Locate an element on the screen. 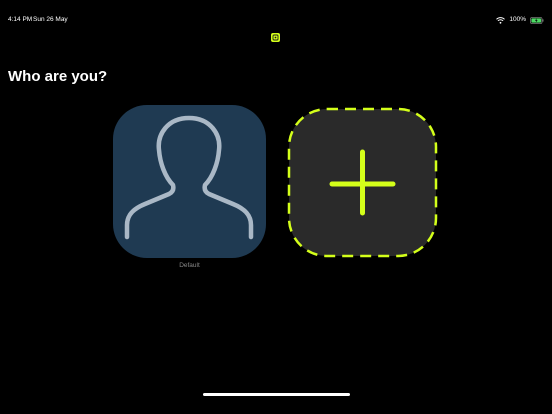 The image size is (552, 414). status-date: Sun 26 May is located at coordinates (50, 19).